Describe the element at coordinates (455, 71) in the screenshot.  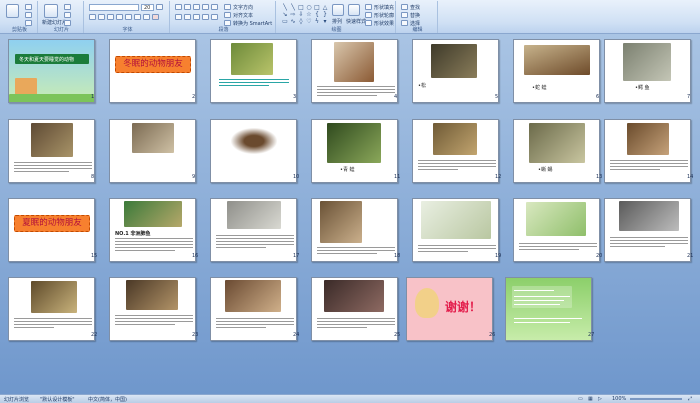
I see `slide-thumbnail-5: •松` at that location.